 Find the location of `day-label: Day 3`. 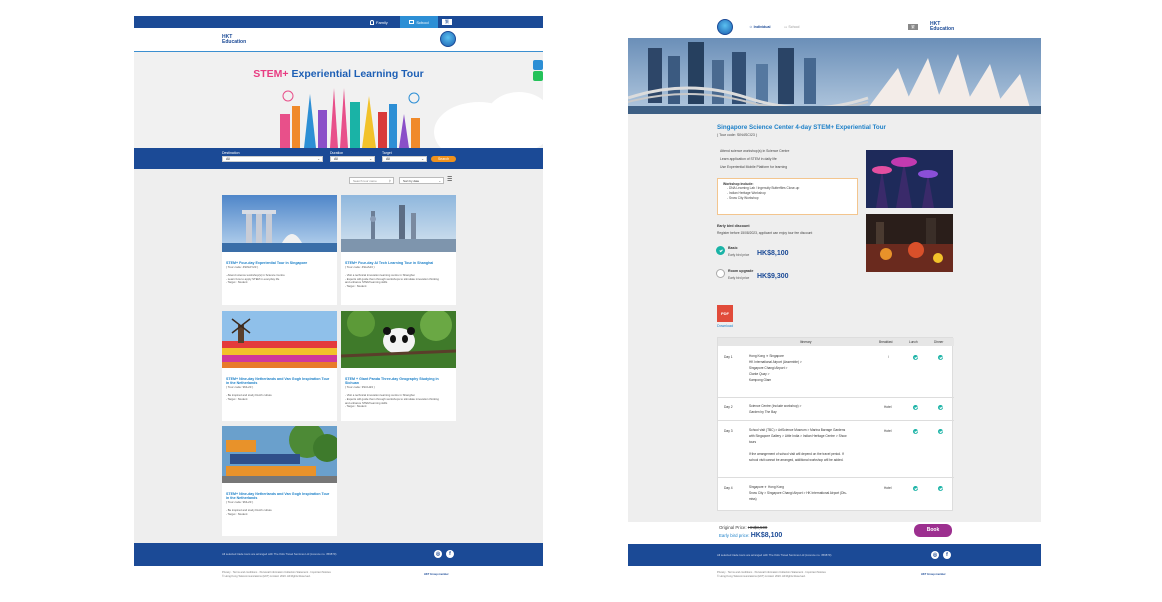

day-label: Day 3 is located at coordinates (728, 431).